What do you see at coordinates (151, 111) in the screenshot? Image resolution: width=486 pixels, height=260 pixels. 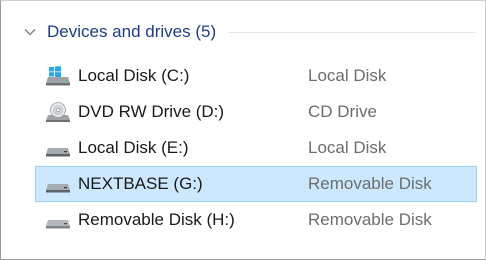 I see `drive-name: DVD RW Drive (D:)` at bounding box center [151, 111].